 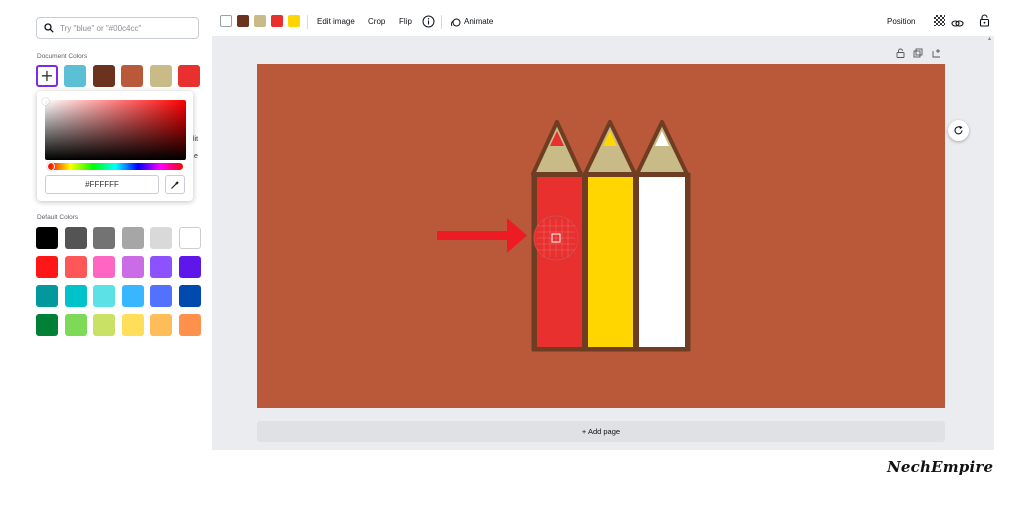 What do you see at coordinates (115, 130) in the screenshot?
I see `saturation-value-area` at bounding box center [115, 130].